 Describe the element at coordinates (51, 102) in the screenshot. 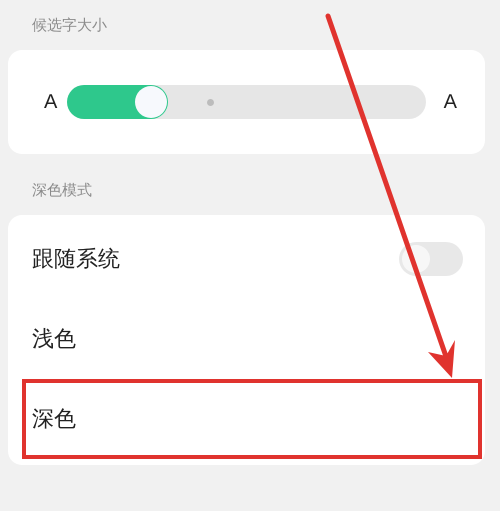

I see `small-size-label: A` at that location.